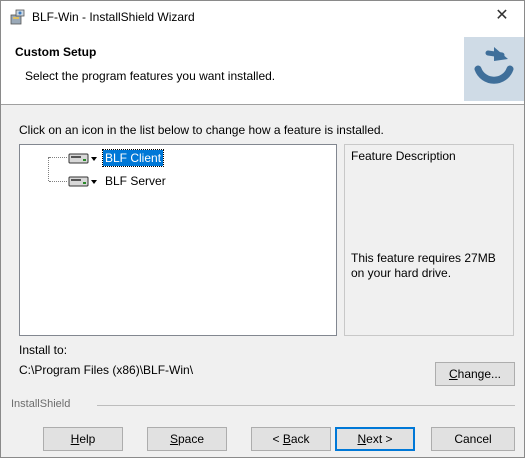 The width and height of the screenshot is (525, 458). I want to click on space-button: Space, so click(187, 439).